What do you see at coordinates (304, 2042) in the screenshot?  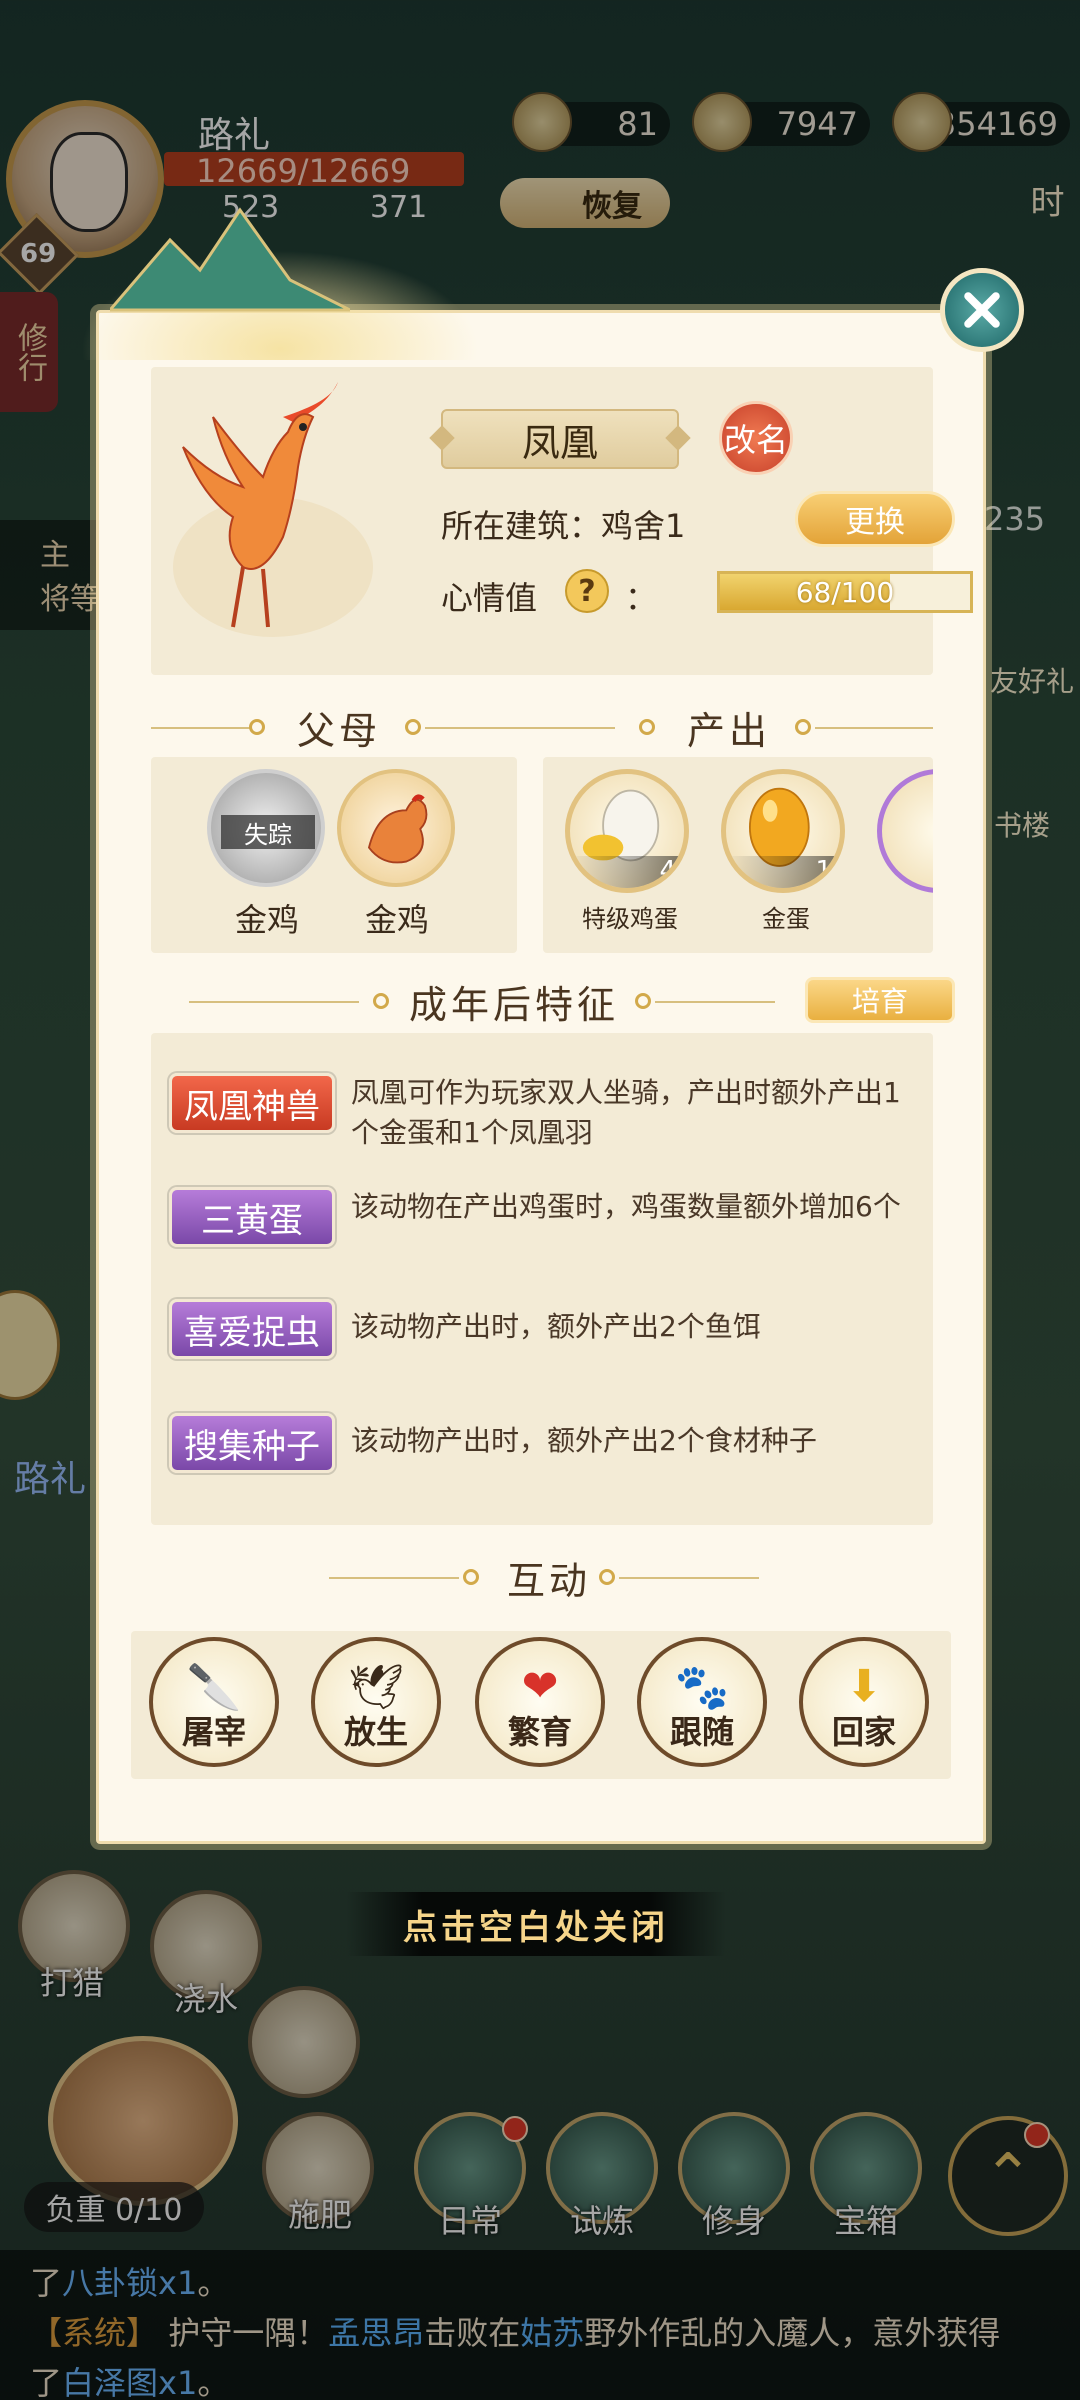 I see `phoenix-follow-icon` at bounding box center [304, 2042].